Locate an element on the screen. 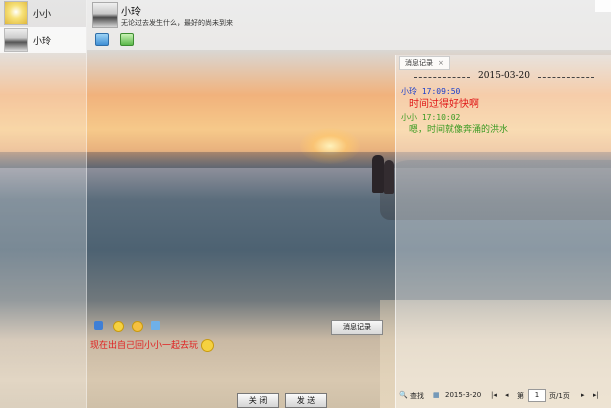  compose-input: 现在出自己回小小一起去玩 is located at coordinates (152, 345).